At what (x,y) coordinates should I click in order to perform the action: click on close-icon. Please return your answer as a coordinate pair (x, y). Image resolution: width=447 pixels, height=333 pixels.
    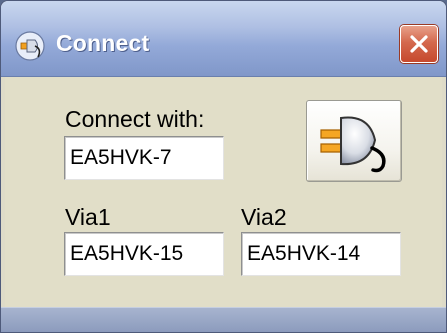
    Looking at the image, I should click on (419, 44).